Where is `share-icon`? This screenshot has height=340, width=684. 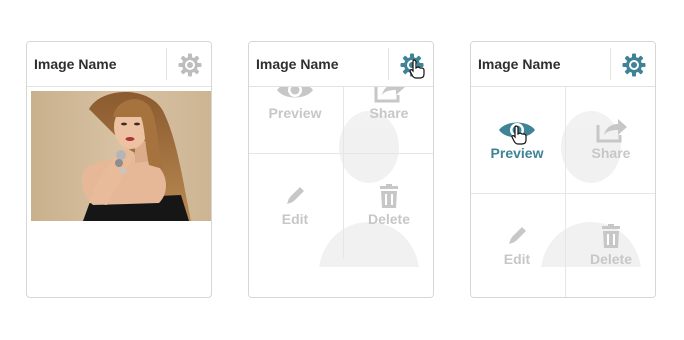
share-icon is located at coordinates (611, 131).